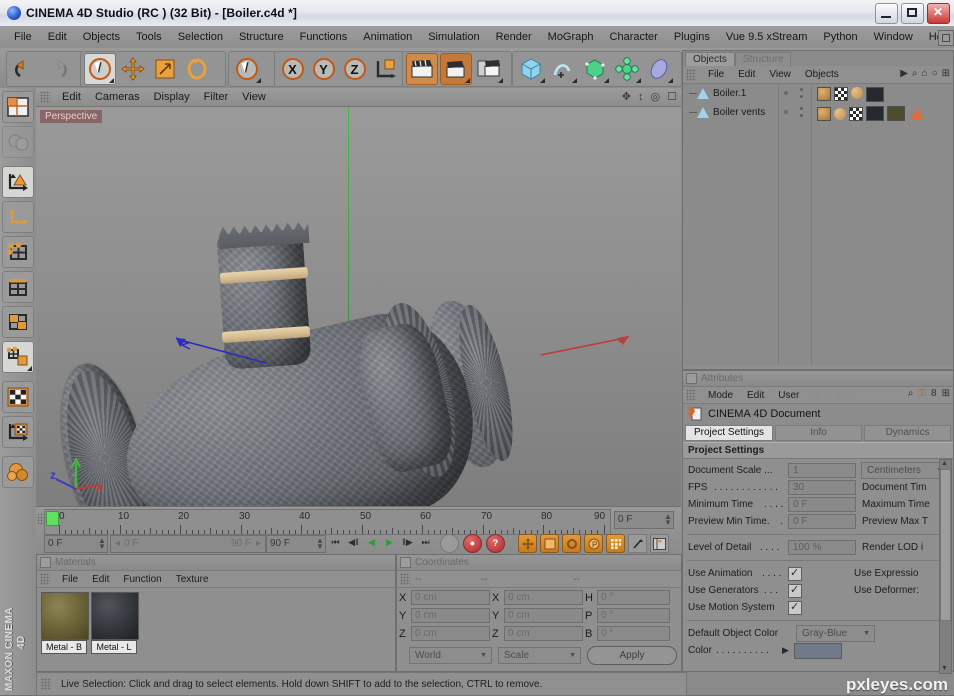 The width and height of the screenshot is (954, 696). I want to click on checker-tag-icon, so click(841, 94).